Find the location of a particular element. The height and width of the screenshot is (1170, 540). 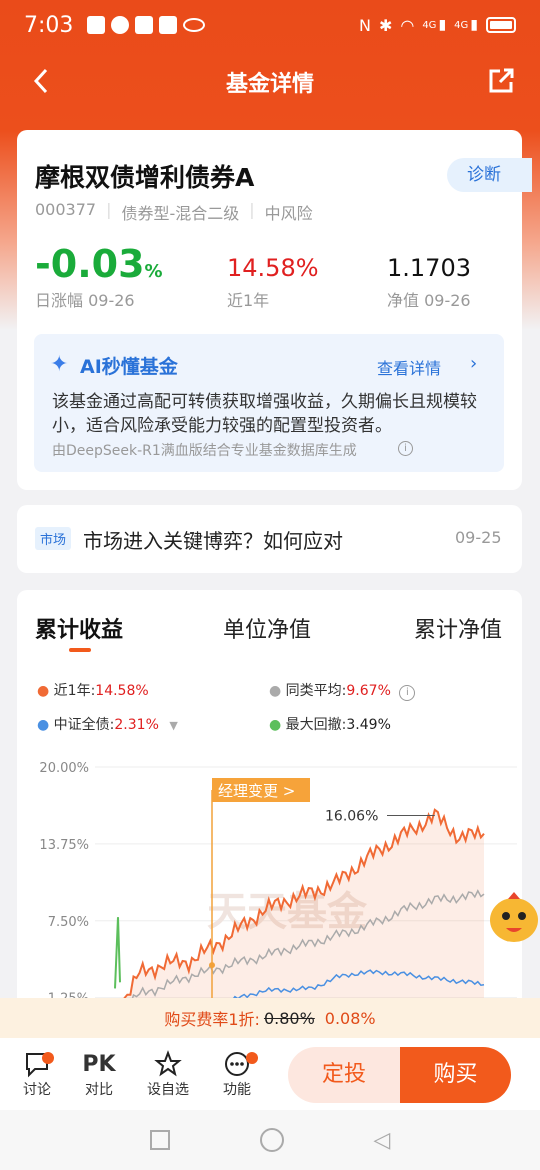

year-return-value: 14.58% is located at coordinates (273, 268).